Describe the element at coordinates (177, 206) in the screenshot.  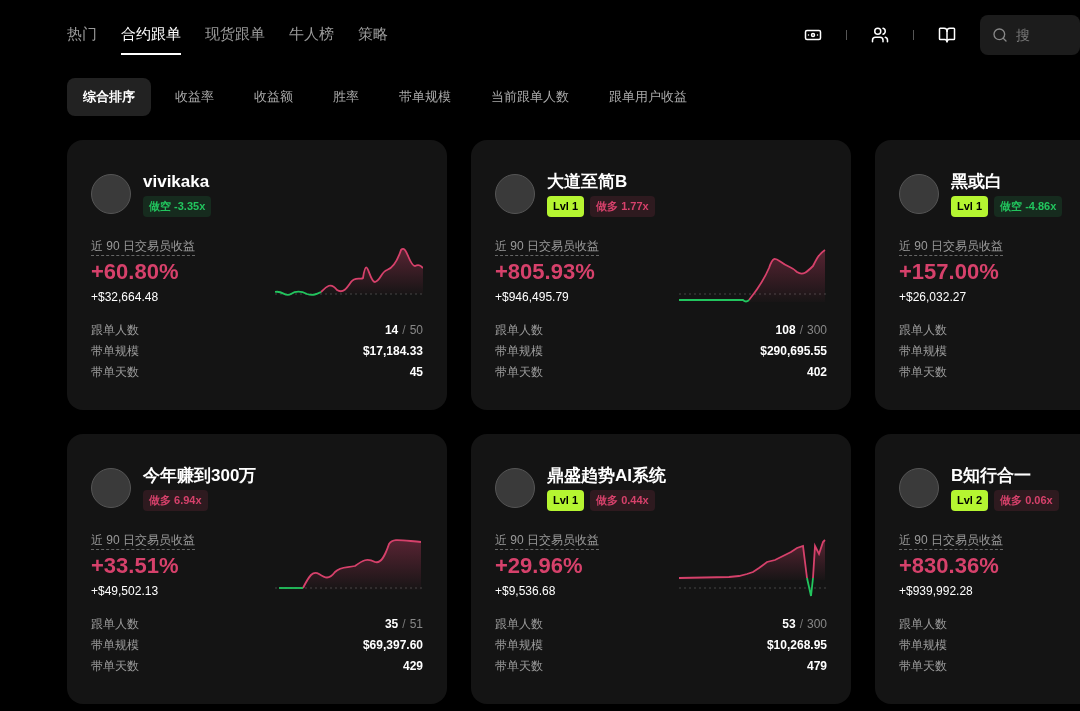
I see `position-badge: 做空 -3.35x` at that location.